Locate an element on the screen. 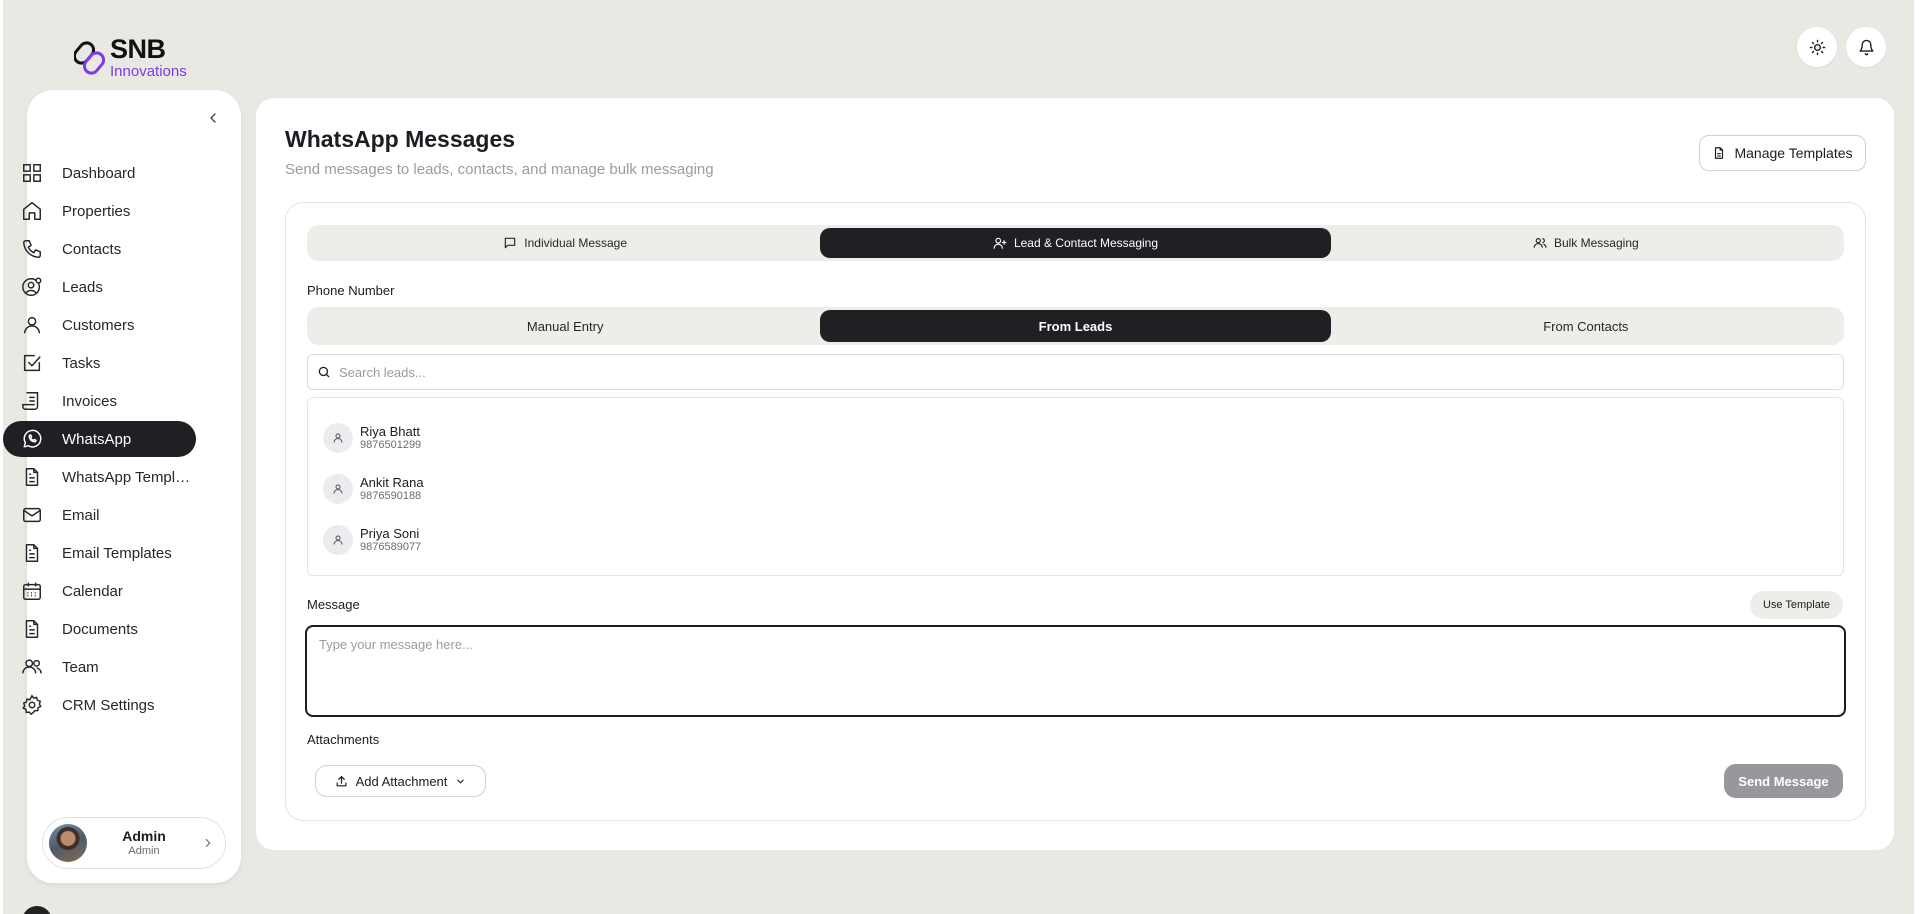  manage-templates-button: Manage Templates is located at coordinates (1782, 153).